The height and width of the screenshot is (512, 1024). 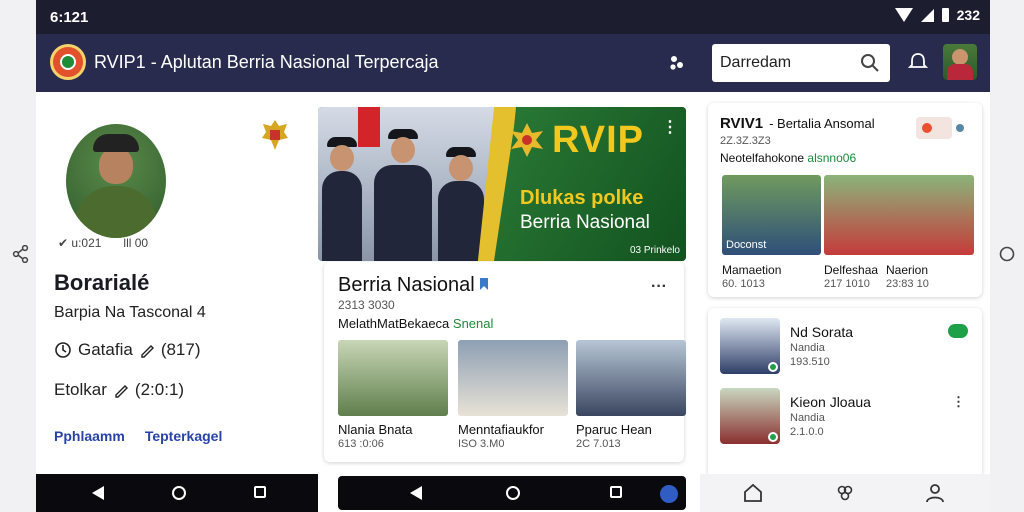 I want to click on stat-row-2: Etolkar (2:0:1), so click(x=119, y=389).